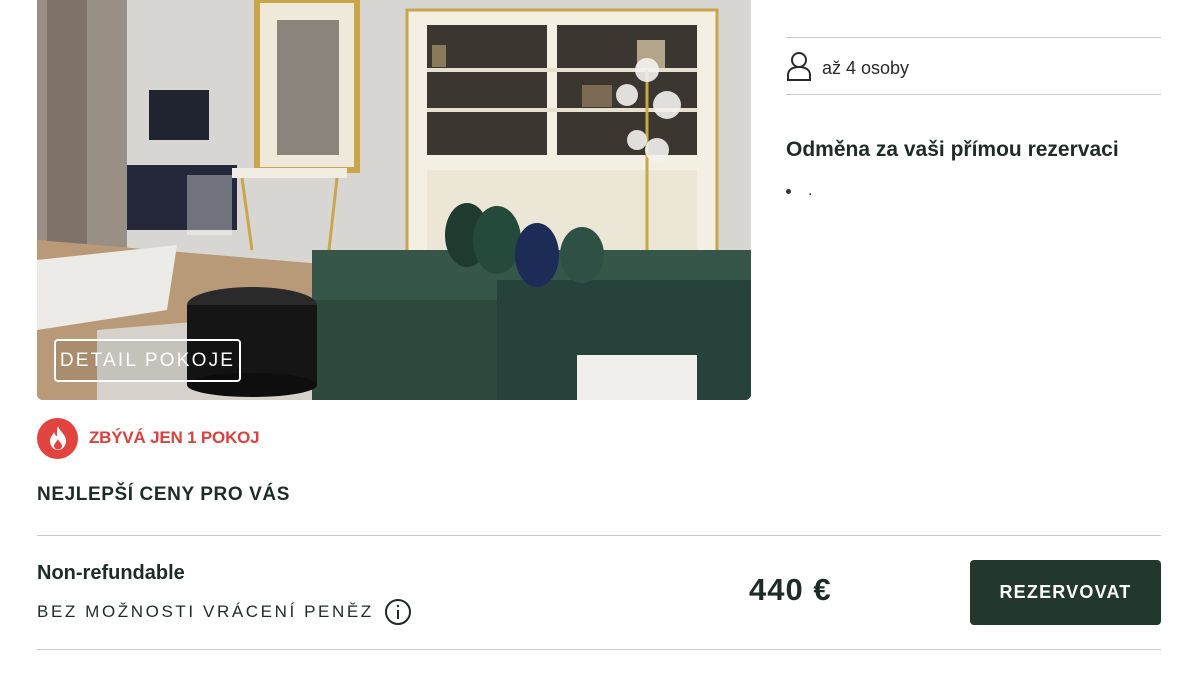 The image size is (1200, 674). What do you see at coordinates (398, 612) in the screenshot?
I see `info-icon` at bounding box center [398, 612].